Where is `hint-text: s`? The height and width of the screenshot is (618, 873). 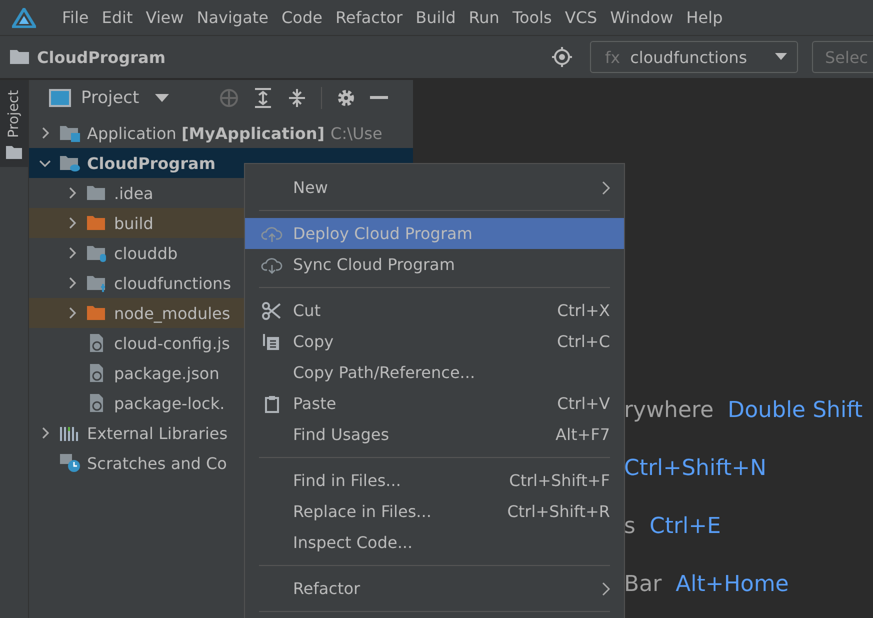 hint-text: s is located at coordinates (630, 527).